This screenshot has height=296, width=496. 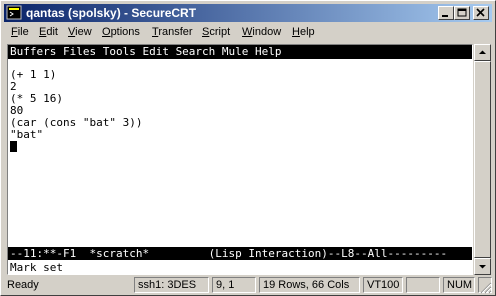 I want to click on status-cursor-position: 9, 1, so click(x=234, y=285).